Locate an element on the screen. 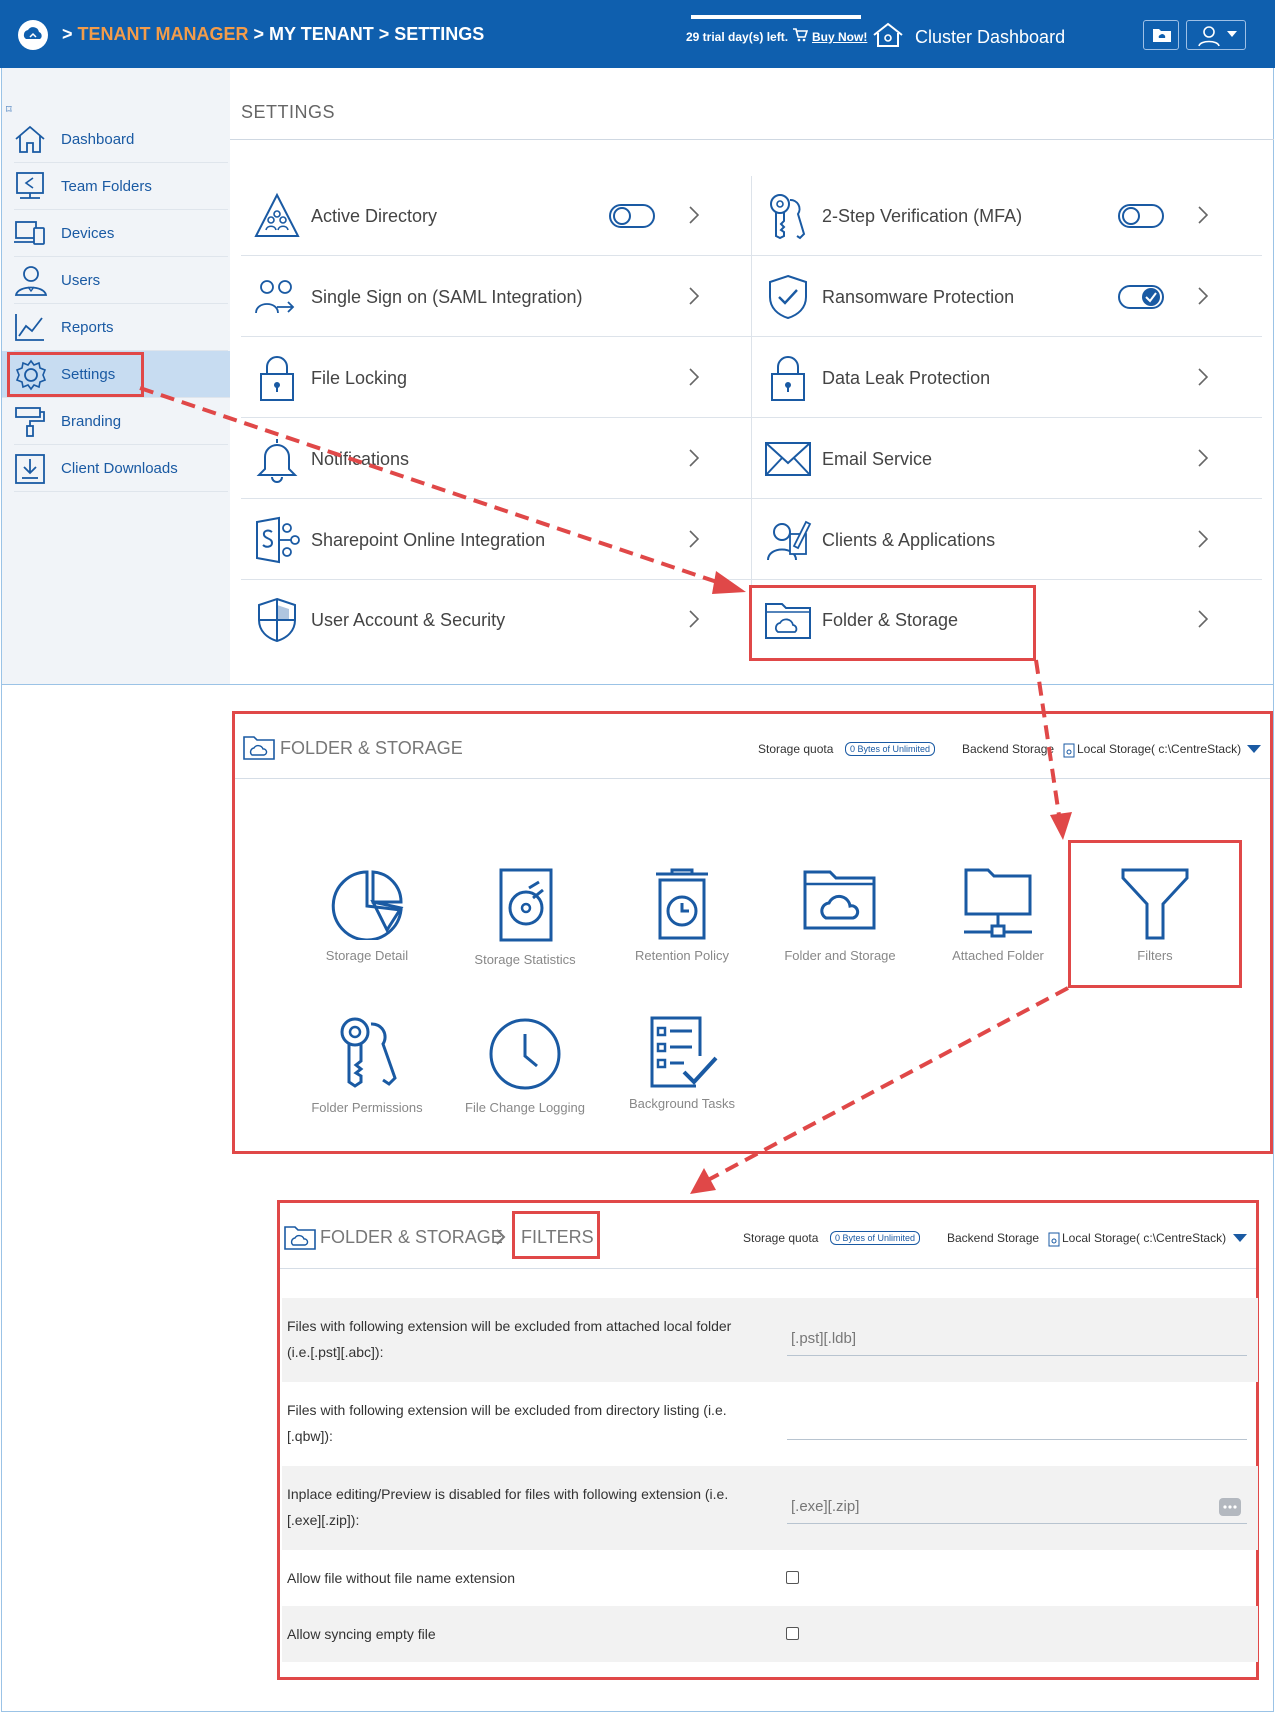 The height and width of the screenshot is (1713, 1275). sidebar-item-dashboard: Dashboard is located at coordinates (121, 139).